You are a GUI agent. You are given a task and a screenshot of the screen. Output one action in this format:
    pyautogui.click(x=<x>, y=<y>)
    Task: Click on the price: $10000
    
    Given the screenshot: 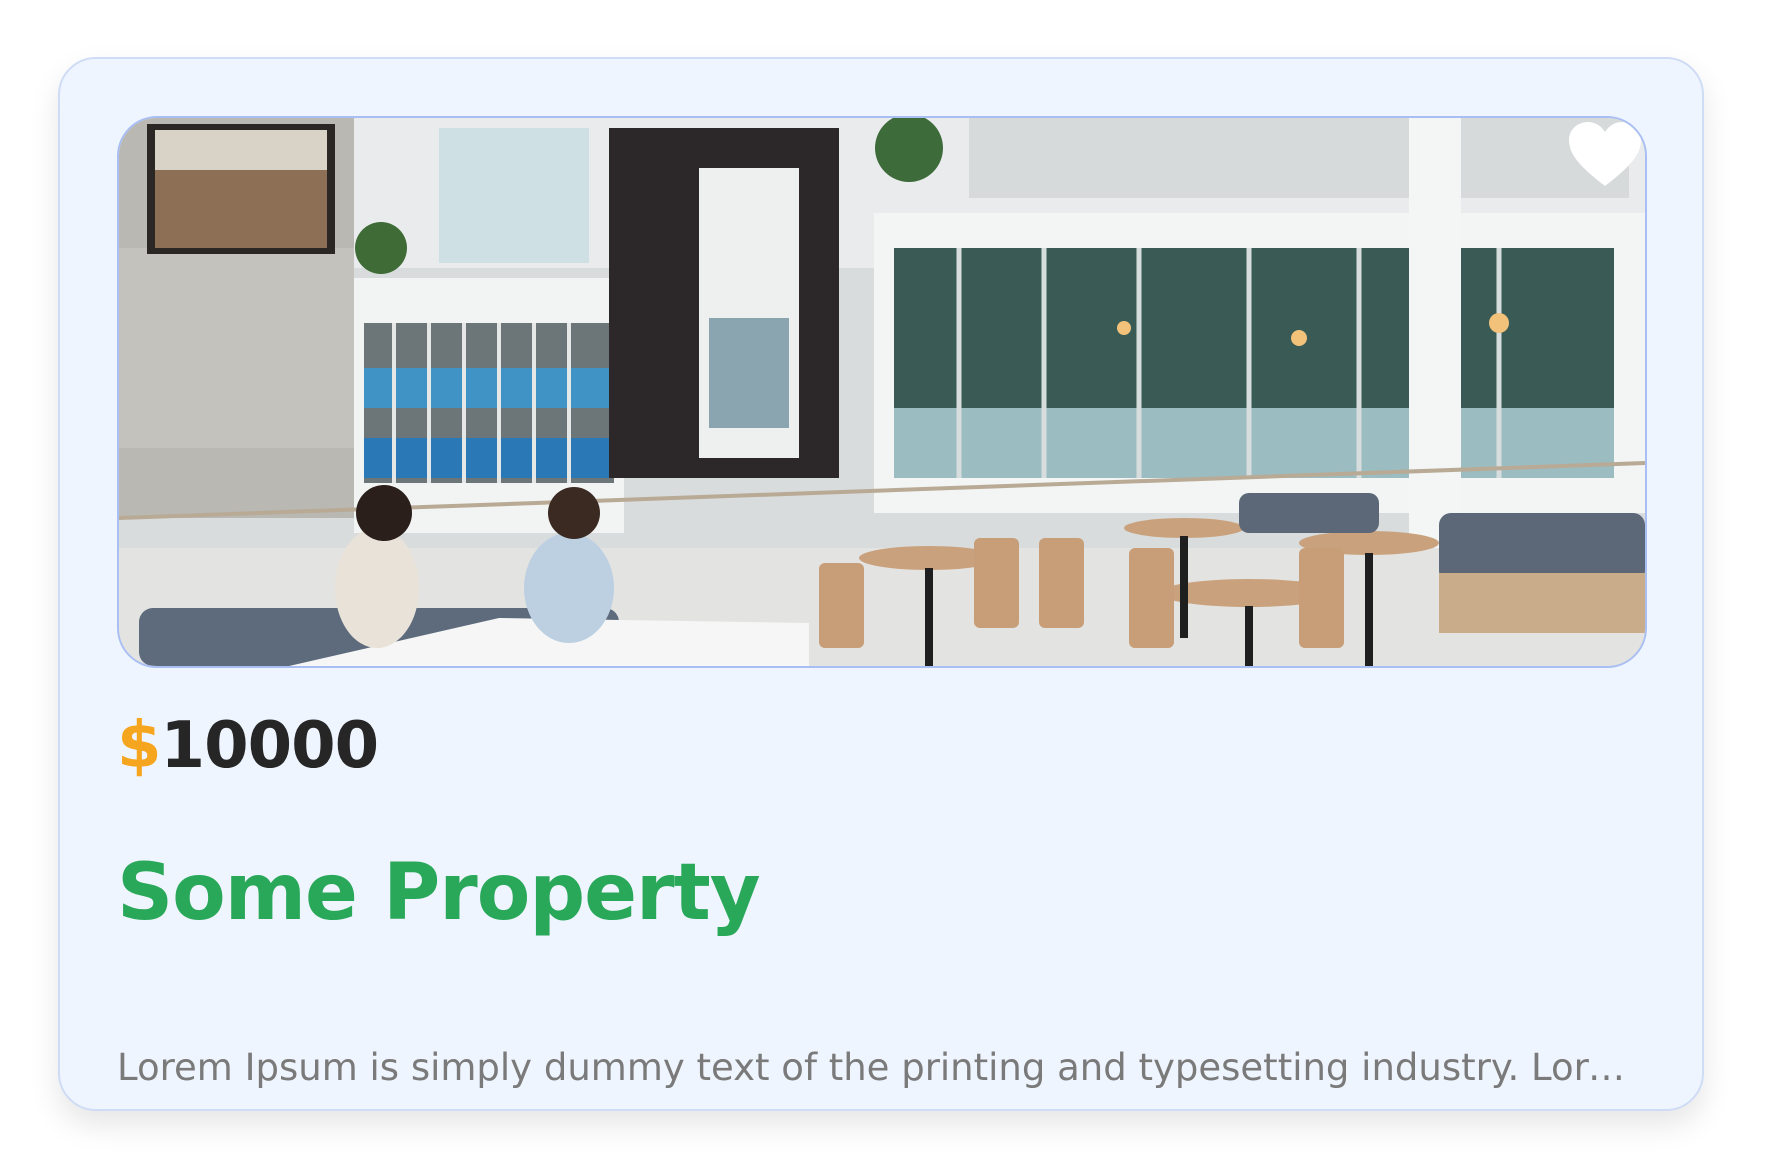 What is the action you would take?
    pyautogui.click(x=248, y=746)
    